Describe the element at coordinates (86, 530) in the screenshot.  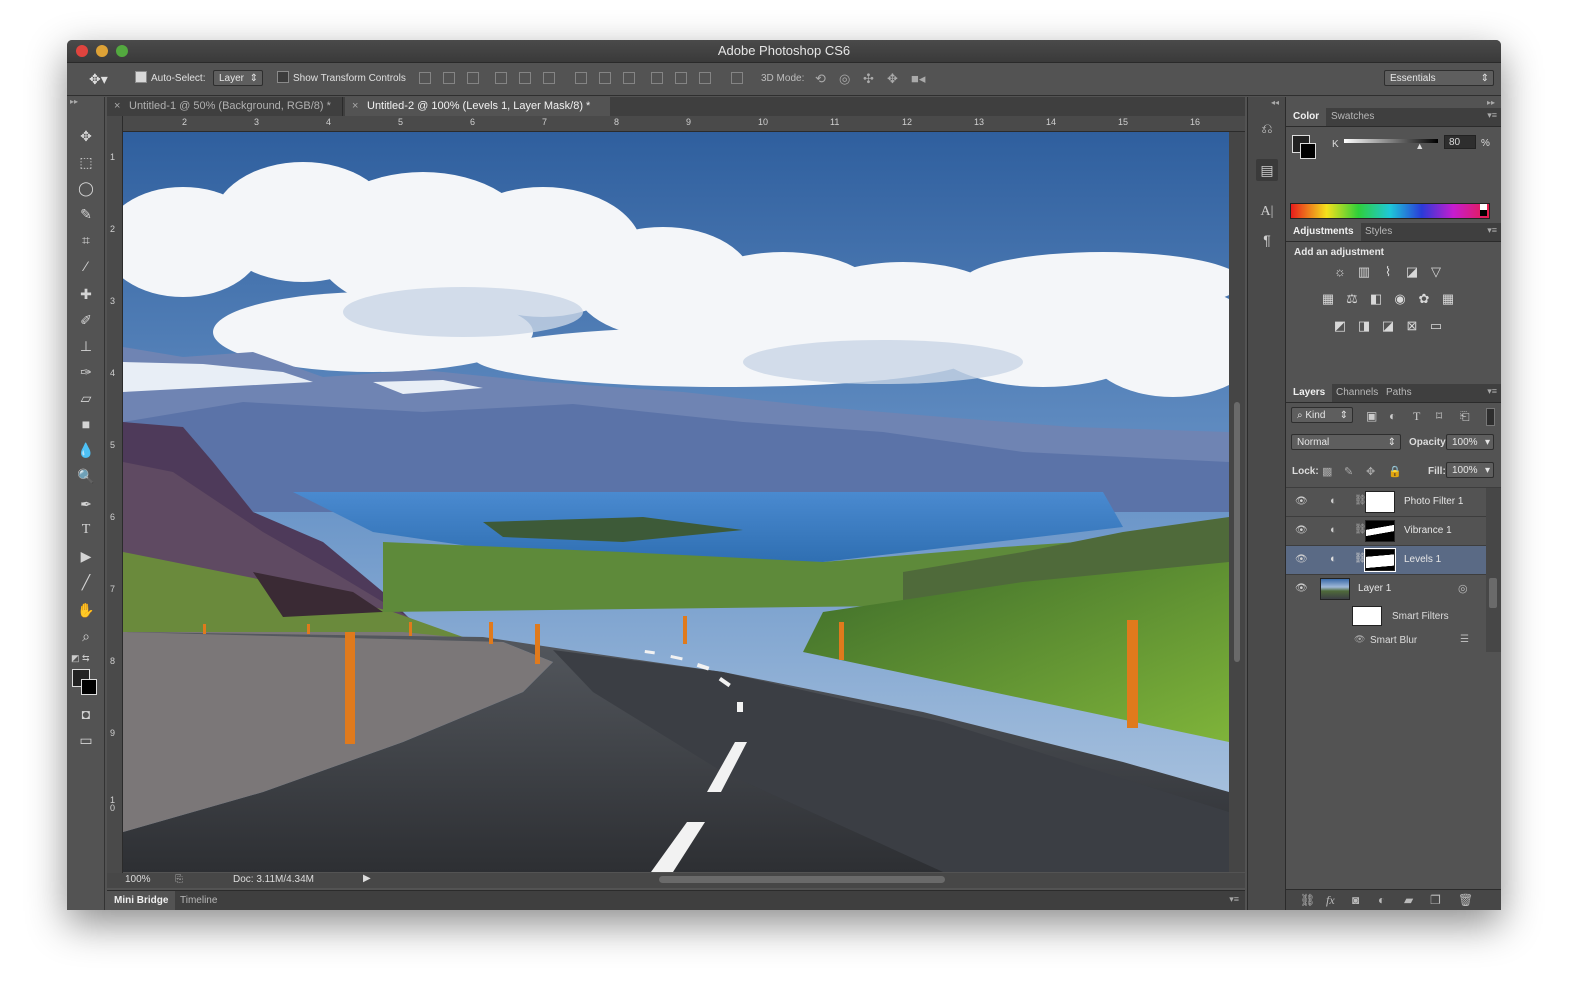
I see `type-tool-icon: T` at that location.